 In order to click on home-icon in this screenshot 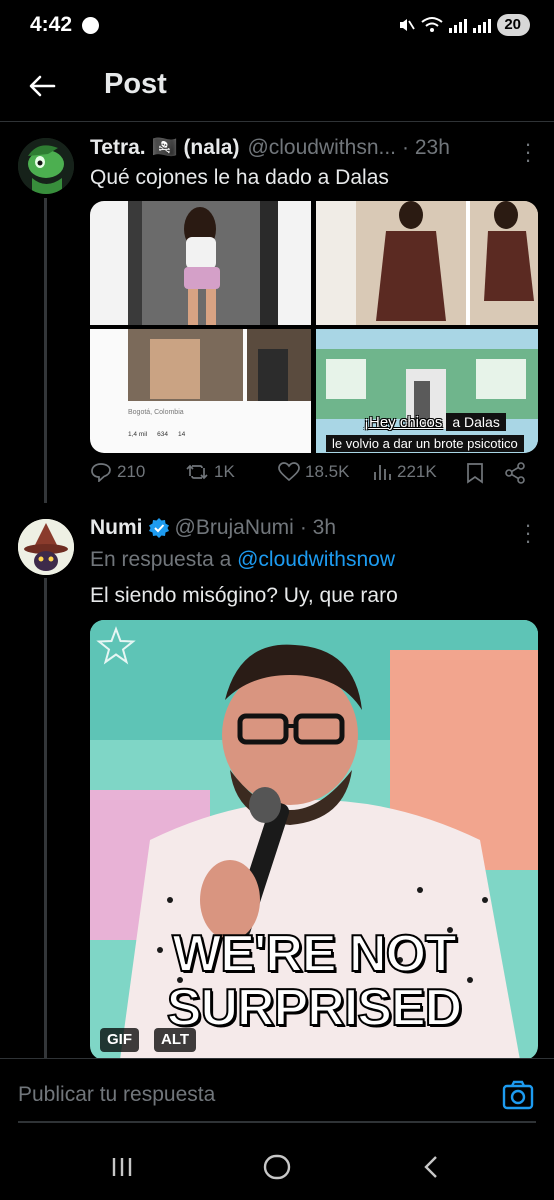, I will do `click(277, 1167)`.